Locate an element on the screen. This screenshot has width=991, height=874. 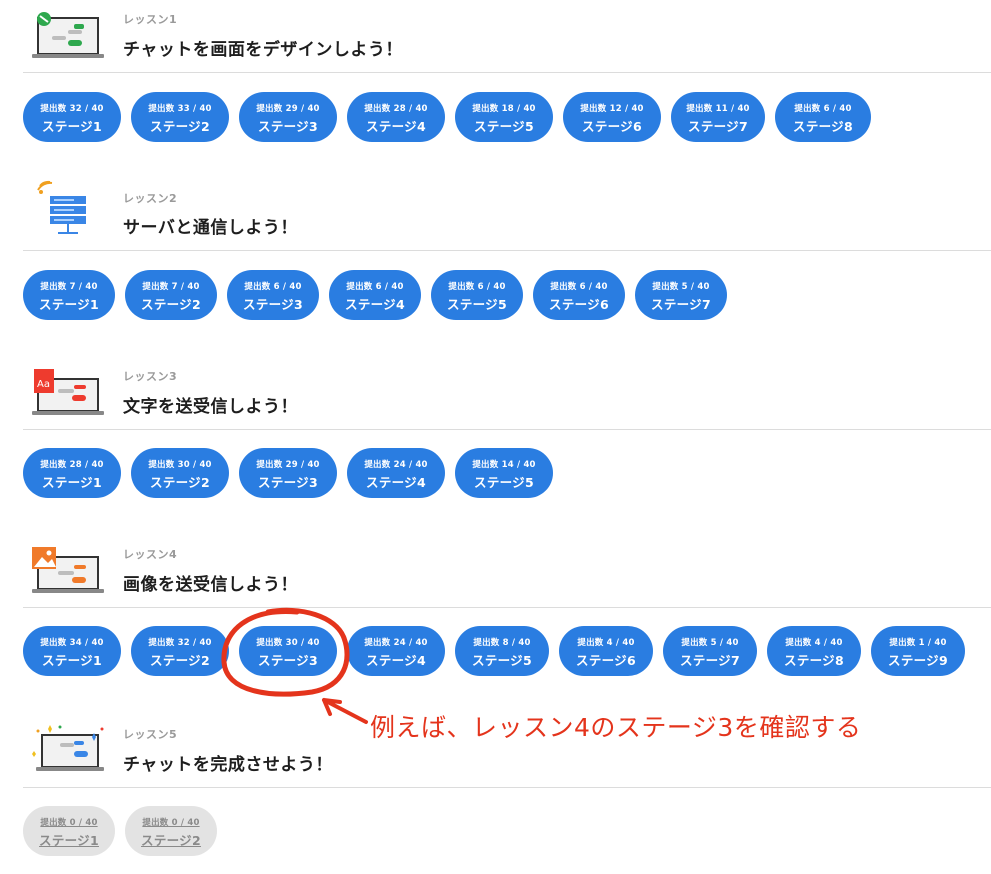
stage-button: 提出数 6 / 40 ステージ8 is located at coordinates (823, 117).